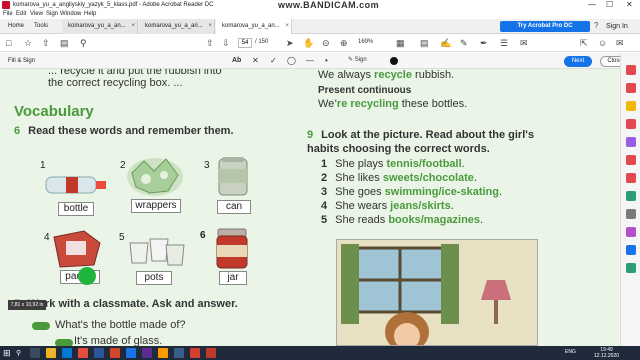 The image size is (640, 360). What do you see at coordinates (262, 42) in the screenshot?
I see `page-count: / 150` at bounding box center [262, 42].